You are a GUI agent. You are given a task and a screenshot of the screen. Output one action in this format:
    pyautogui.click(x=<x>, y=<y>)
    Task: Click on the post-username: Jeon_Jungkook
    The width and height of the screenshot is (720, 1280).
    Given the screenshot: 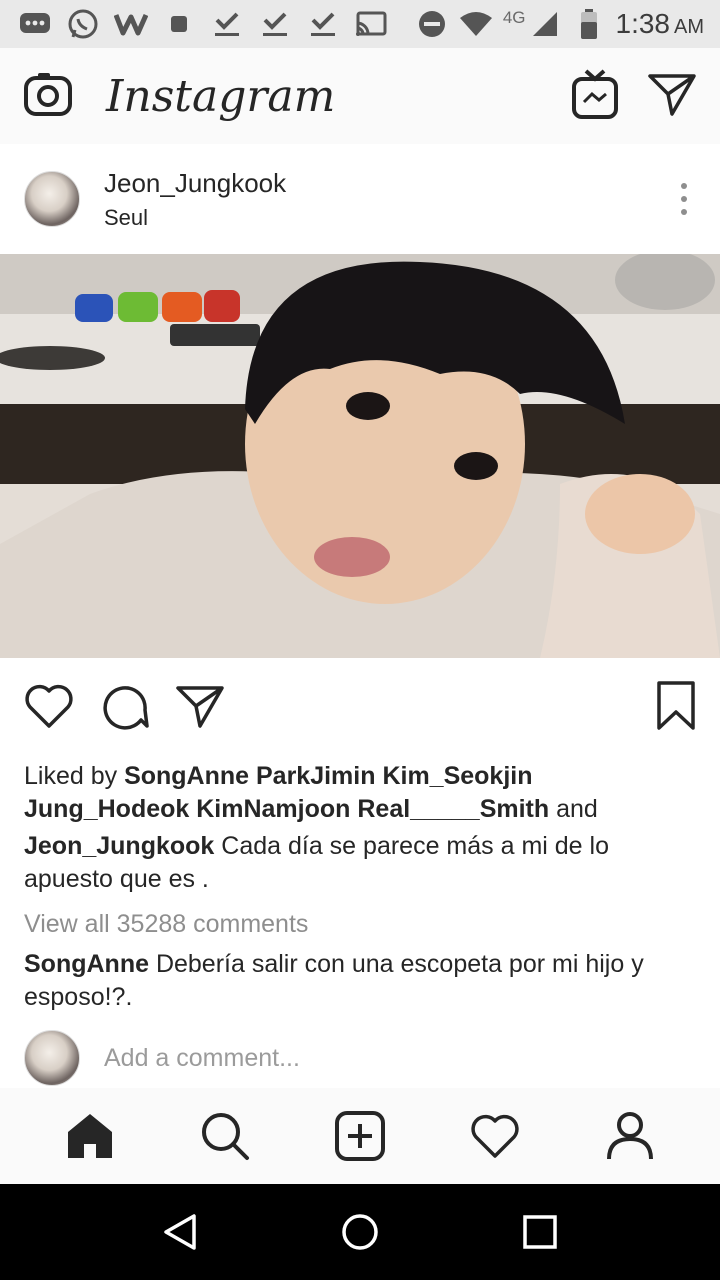 What is the action you would take?
    pyautogui.click(x=195, y=183)
    